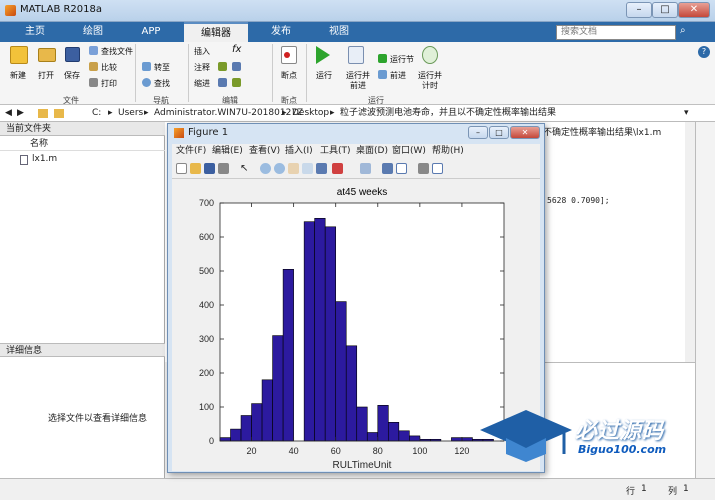  What do you see at coordinates (109, 67) in the screenshot?
I see `compare-button: 比较` at bounding box center [109, 67].